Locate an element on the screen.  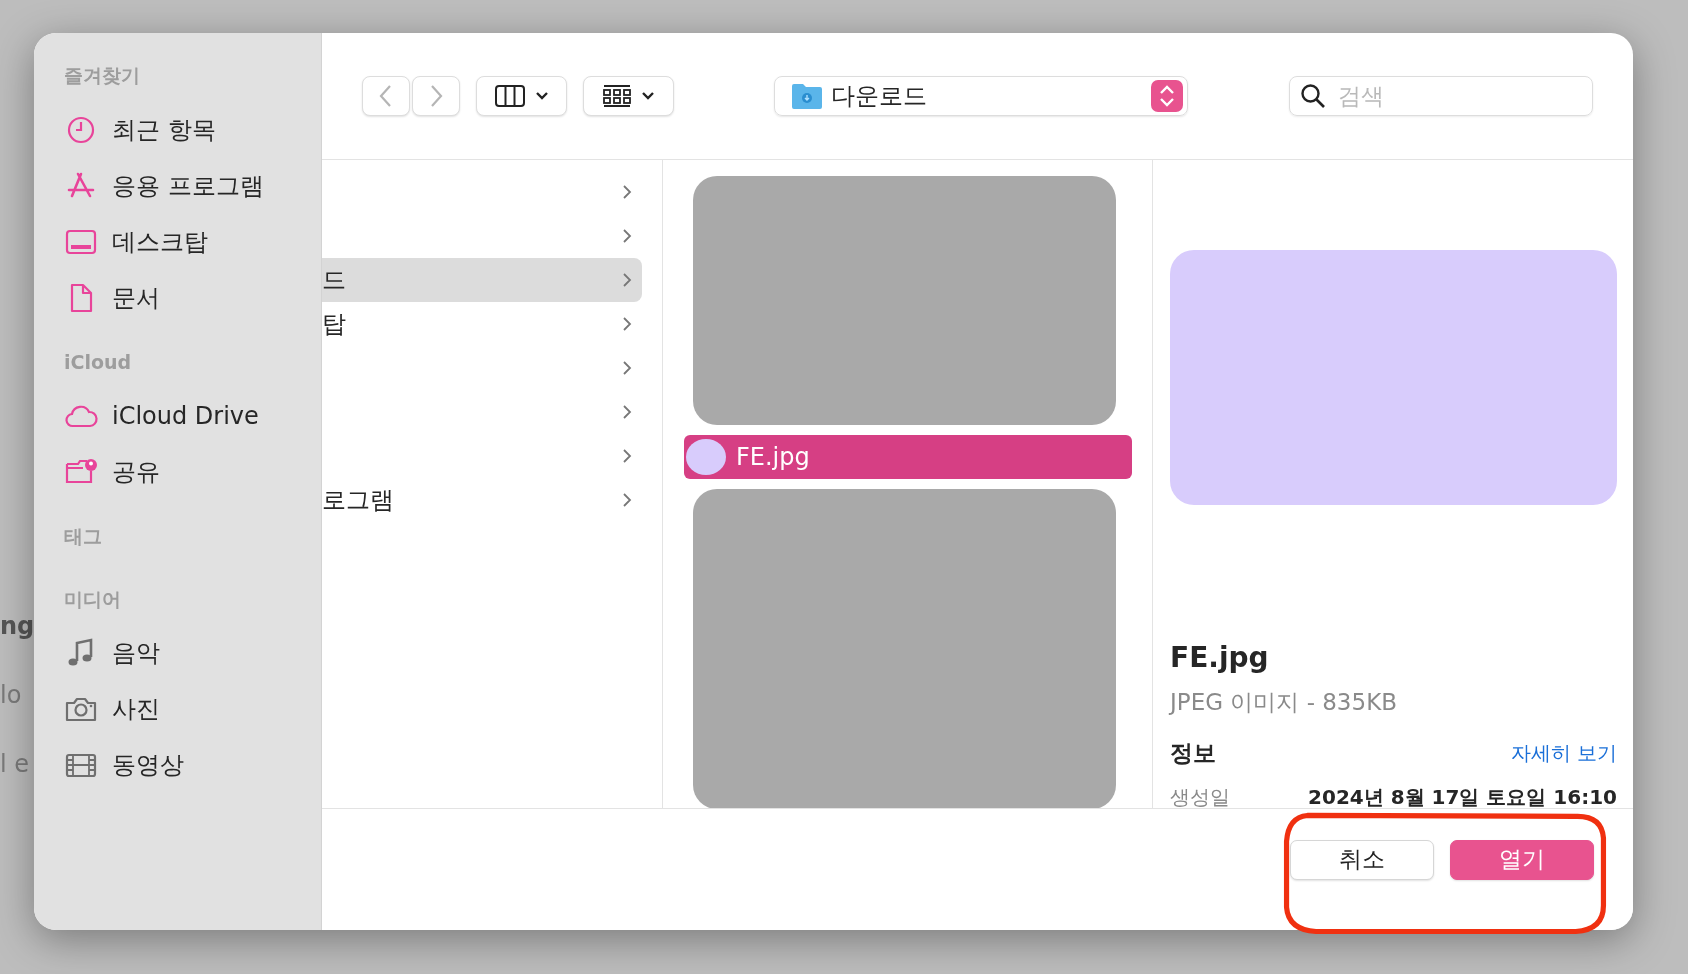
location-popup: 다운로드 is located at coordinates (981, 96).